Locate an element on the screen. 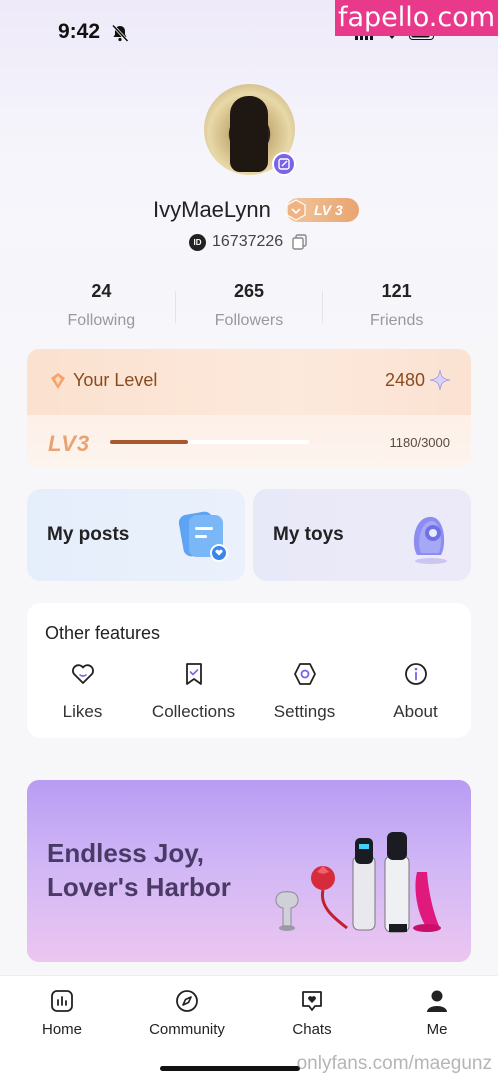 The image size is (498, 1080). feature-likes: Likes is located at coordinates (82, 691).